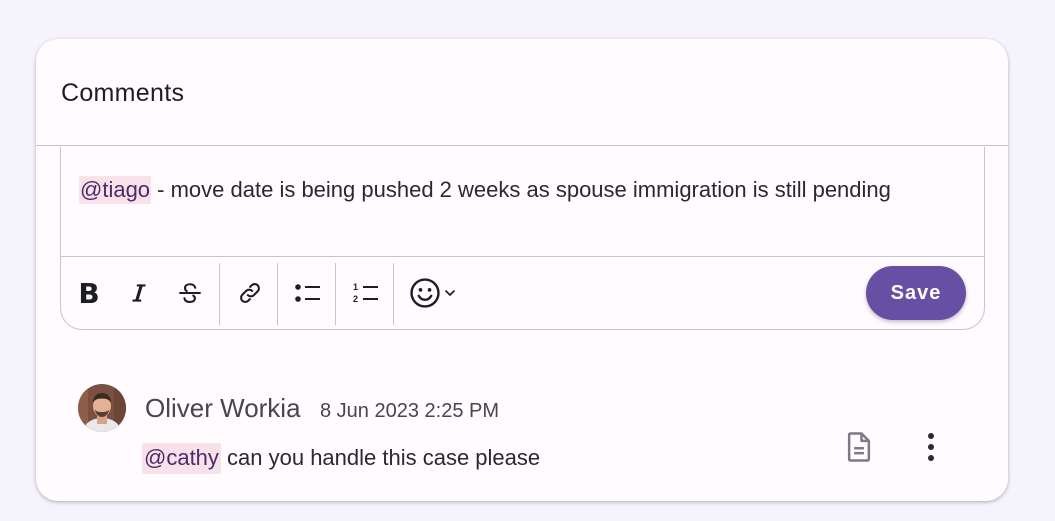 This screenshot has width=1055, height=521. What do you see at coordinates (425, 293) in the screenshot?
I see `emoji-icon` at bounding box center [425, 293].